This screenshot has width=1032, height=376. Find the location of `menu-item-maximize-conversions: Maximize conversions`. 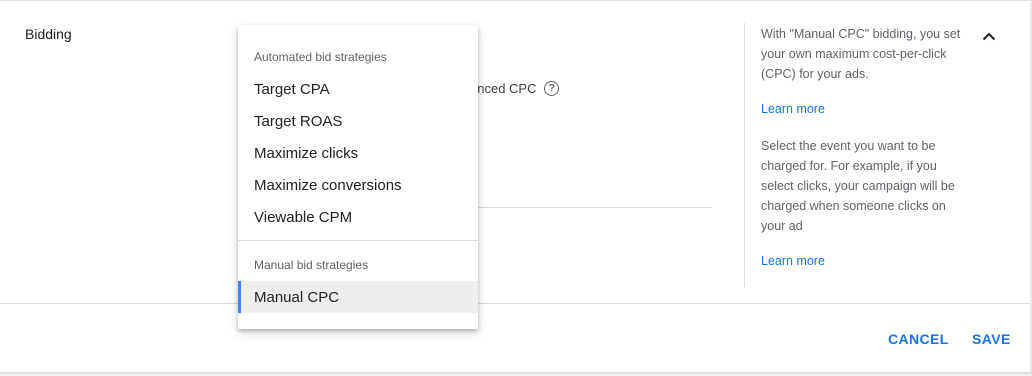

menu-item-maximize-conversions: Maximize conversions is located at coordinates (358, 185).